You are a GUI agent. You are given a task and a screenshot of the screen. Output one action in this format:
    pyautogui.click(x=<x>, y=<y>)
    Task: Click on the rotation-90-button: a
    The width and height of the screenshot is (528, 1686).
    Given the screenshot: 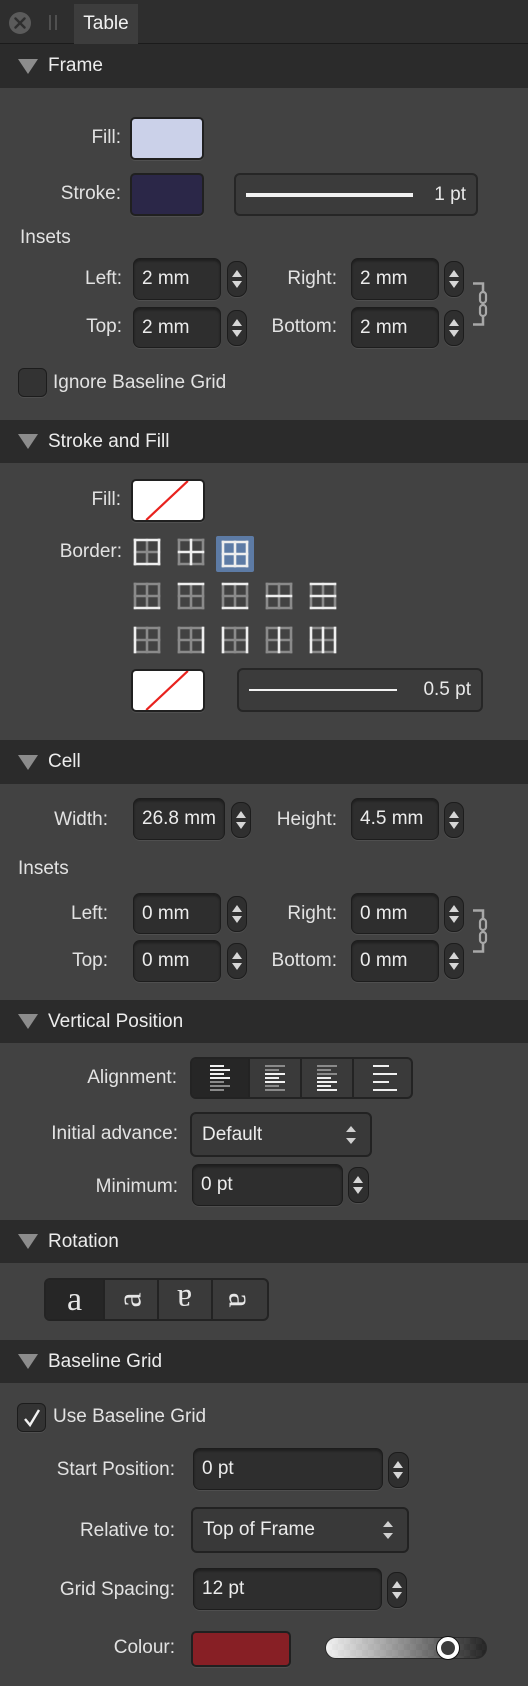 What is the action you would take?
    pyautogui.click(x=132, y=1299)
    